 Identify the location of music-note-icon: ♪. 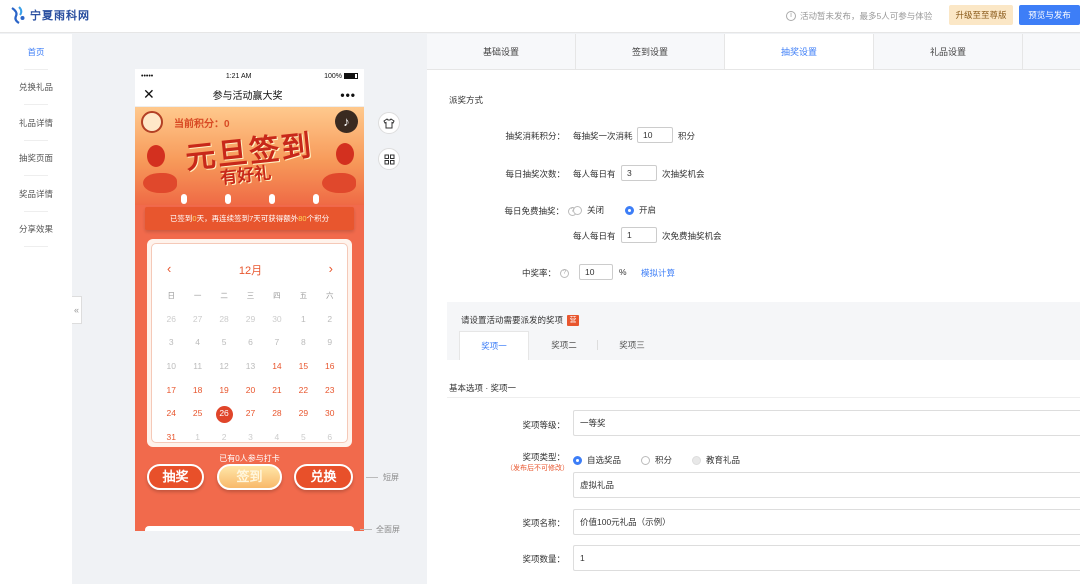
(346, 121).